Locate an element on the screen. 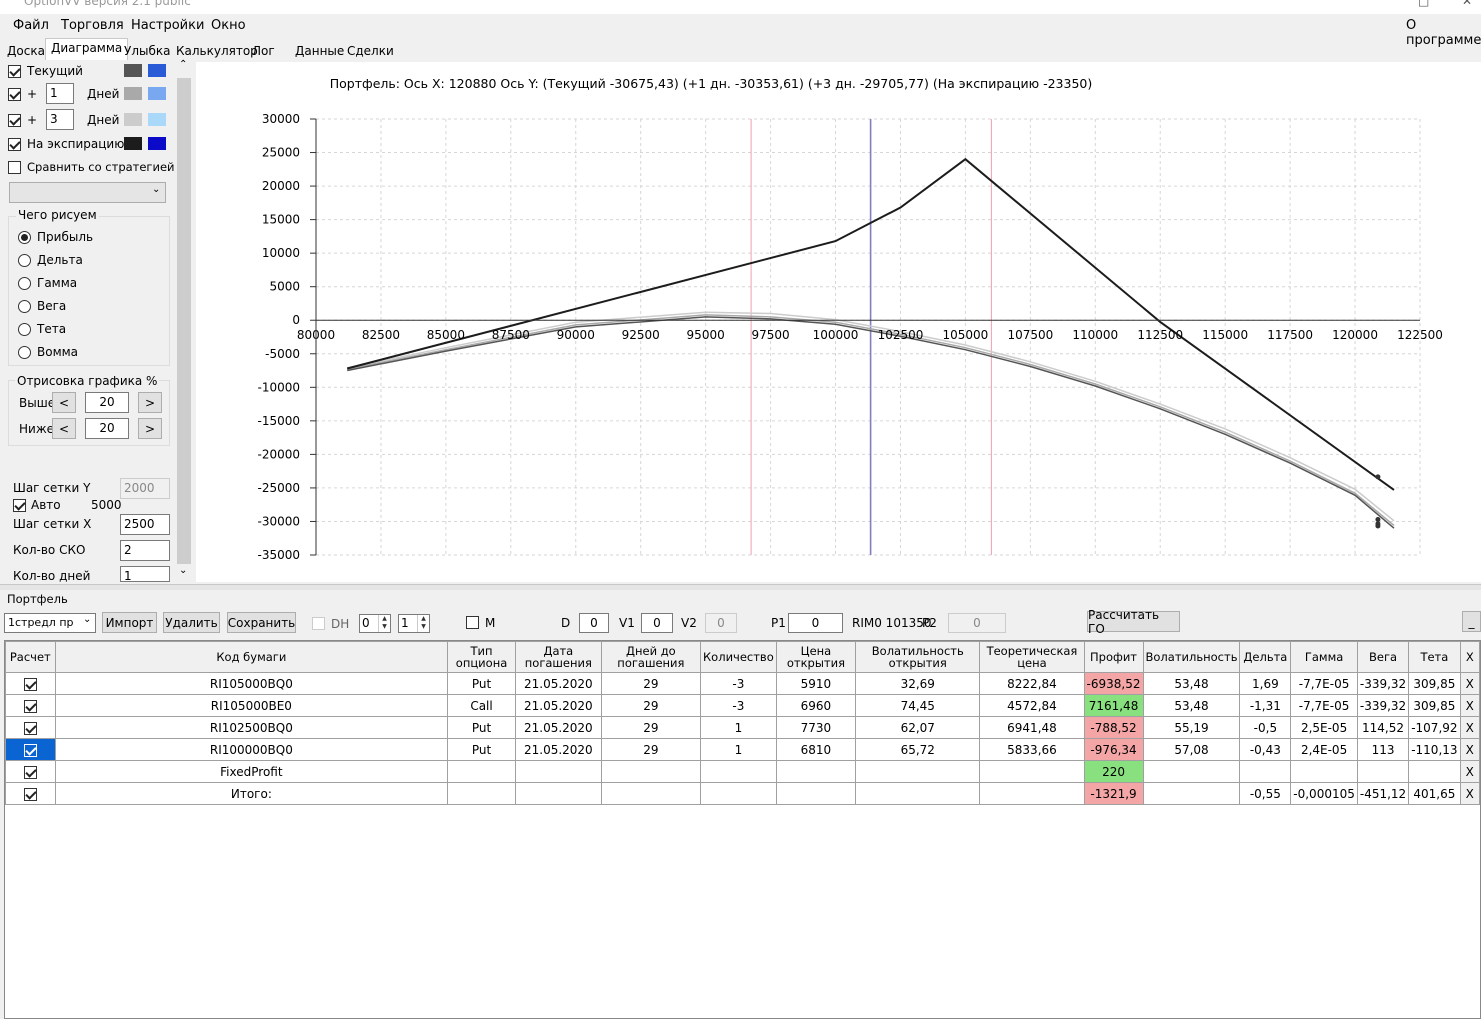 Image resolution: width=1481 pixels, height=1019 pixels. current-color-swatch is located at coordinates (133, 70).